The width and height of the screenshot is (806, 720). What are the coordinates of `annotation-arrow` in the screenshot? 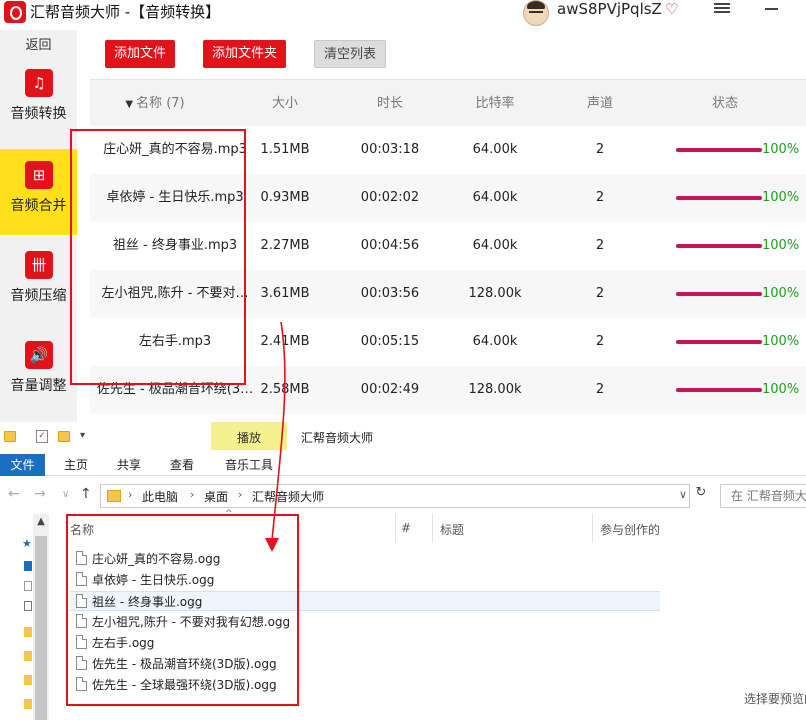 It's located at (275, 436).